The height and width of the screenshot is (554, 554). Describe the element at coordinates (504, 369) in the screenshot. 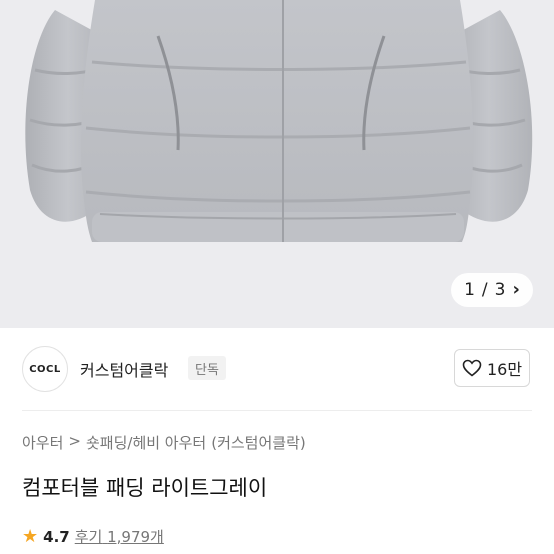

I see `like-count: 16만` at that location.